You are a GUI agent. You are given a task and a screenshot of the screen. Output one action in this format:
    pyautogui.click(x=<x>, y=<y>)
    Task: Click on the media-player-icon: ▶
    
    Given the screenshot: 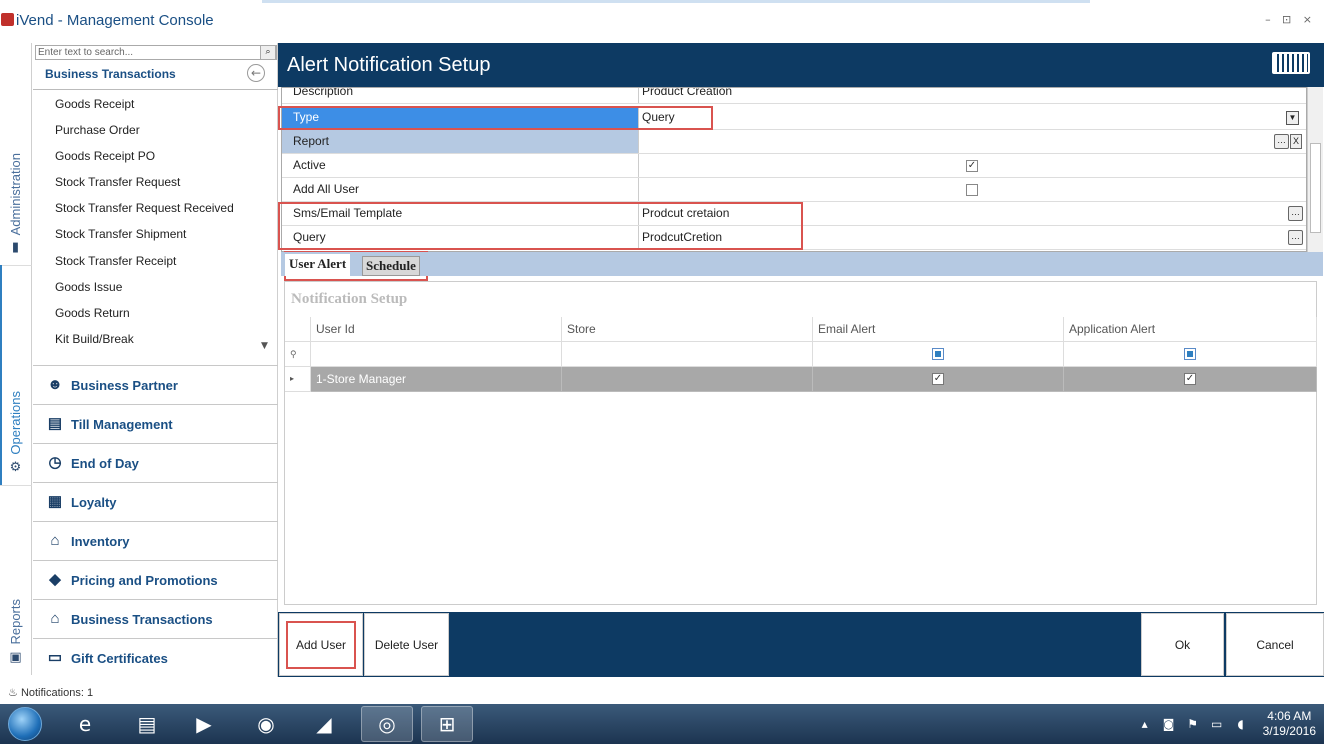 What is the action you would take?
    pyautogui.click(x=204, y=724)
    